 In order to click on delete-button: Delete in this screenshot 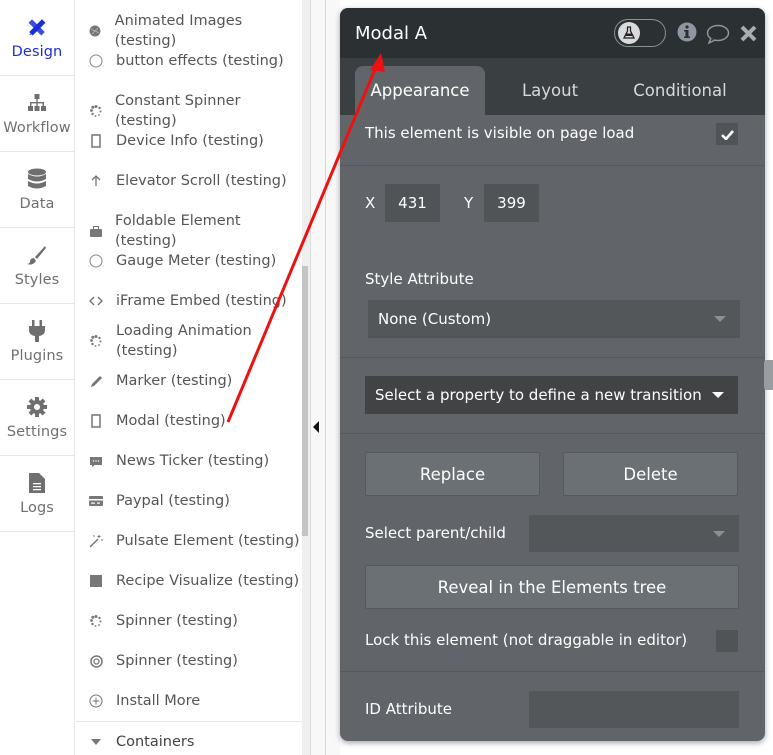, I will do `click(650, 474)`.